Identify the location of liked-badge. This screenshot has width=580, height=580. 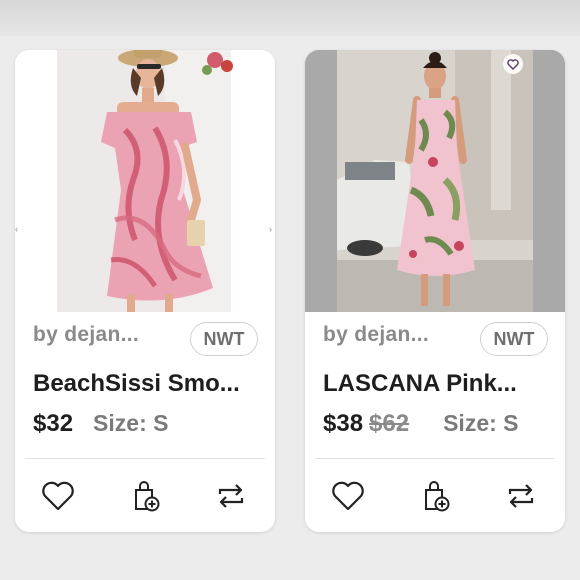
(513, 64).